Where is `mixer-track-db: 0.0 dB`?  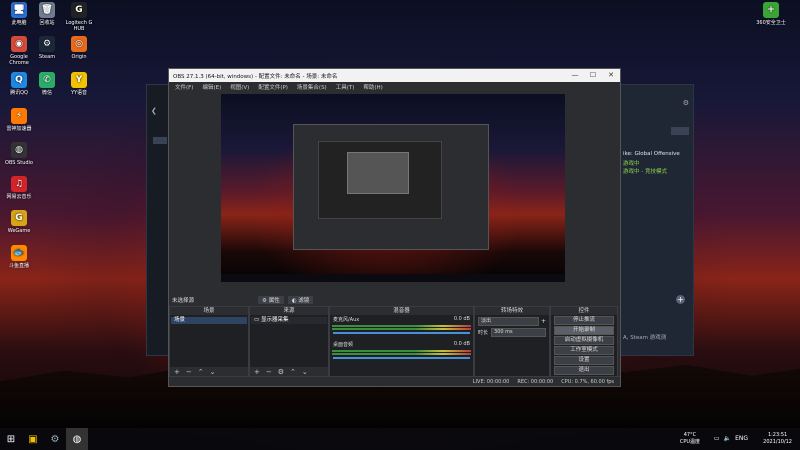
mixer-track-db: 0.0 dB is located at coordinates (461, 344).